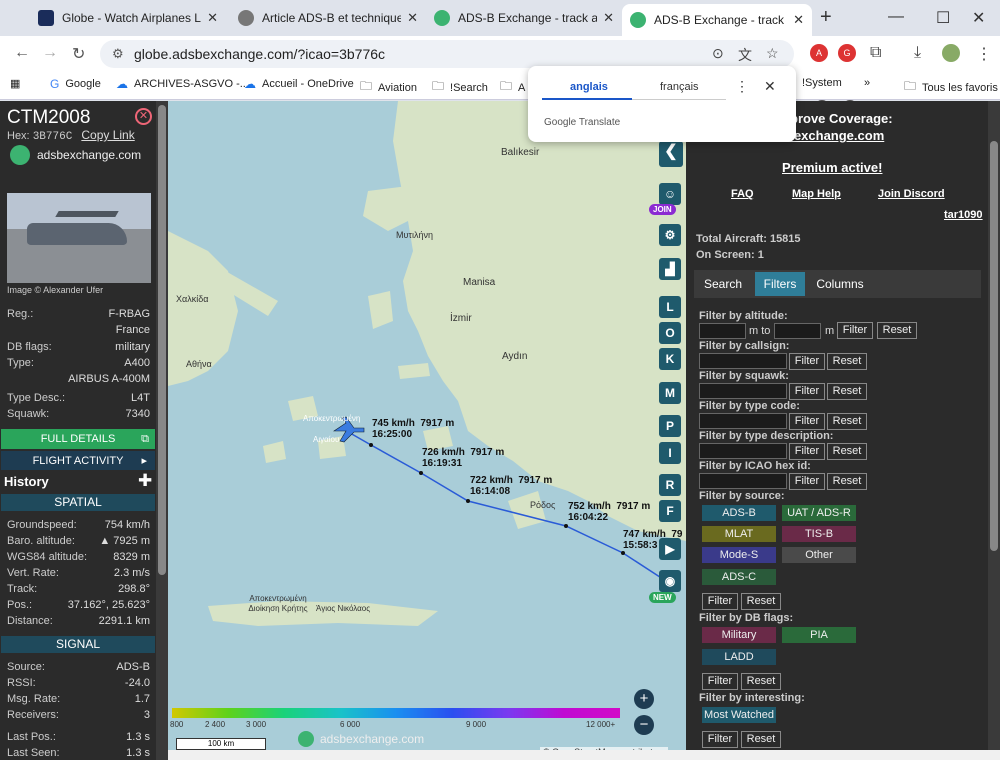  Describe the element at coordinates (807, 451) in the screenshot. I see `type-desc-filter-button: Filter` at that location.